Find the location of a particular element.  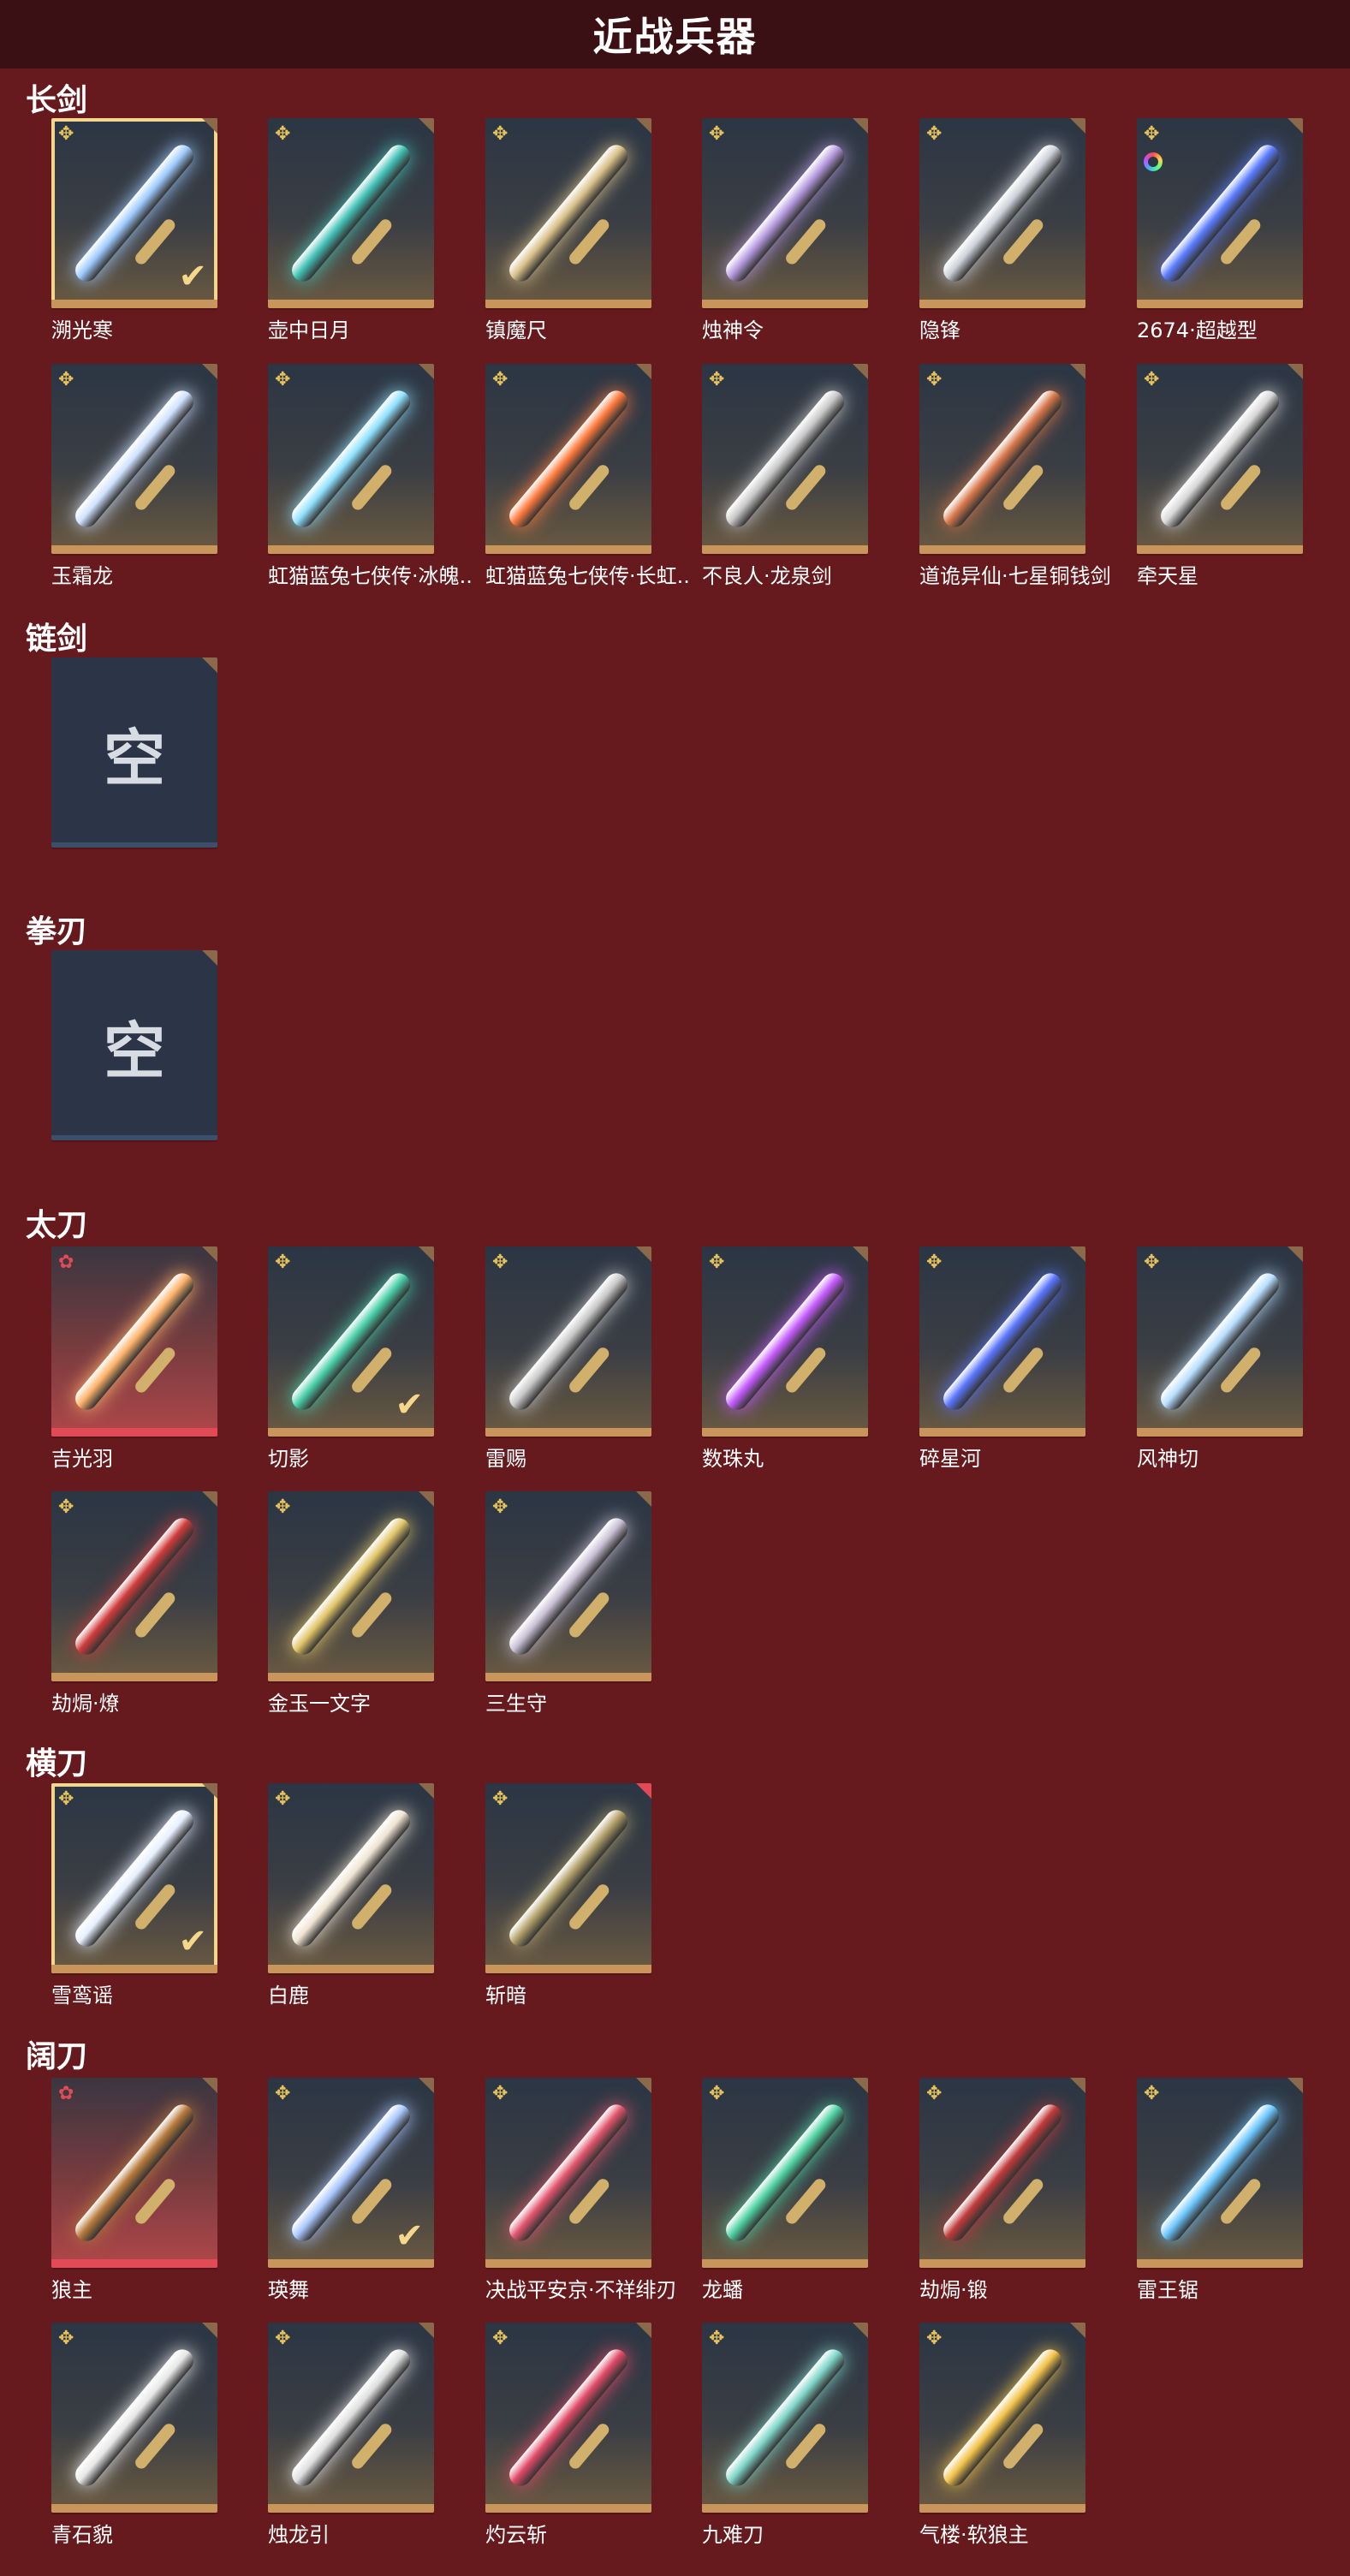

equipped-check-icon: ✔ is located at coordinates (409, 2236).